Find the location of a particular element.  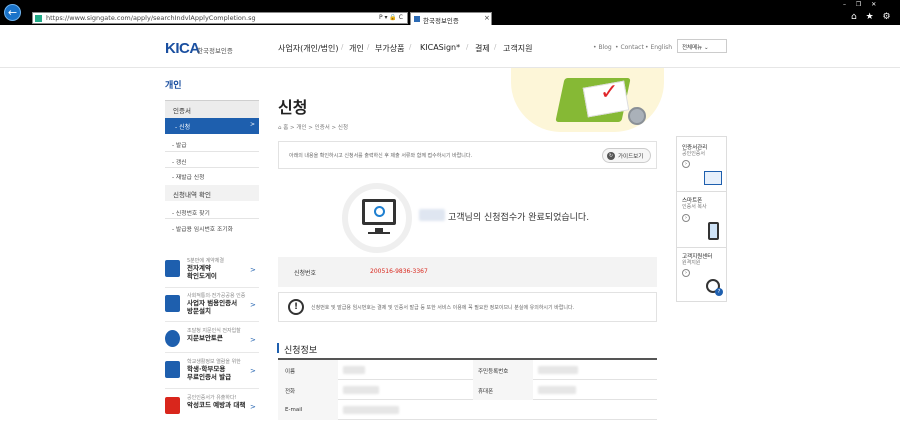

promo-fingerprint-token: 조달청 지문인식 전자입찰 지문보안토큰 > is located at coordinates (212, 342).